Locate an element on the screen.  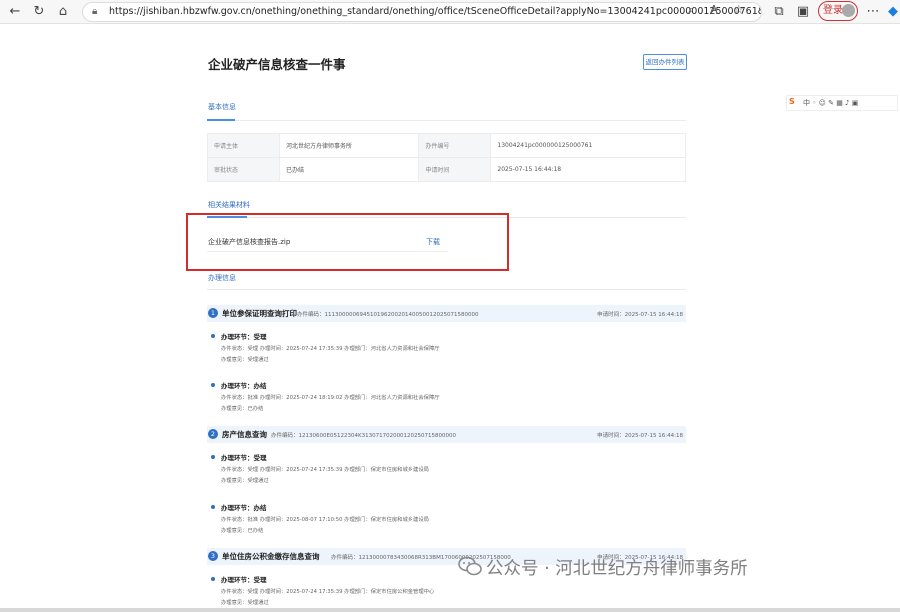
step-name: 房产信息查询 is located at coordinates (244, 434).